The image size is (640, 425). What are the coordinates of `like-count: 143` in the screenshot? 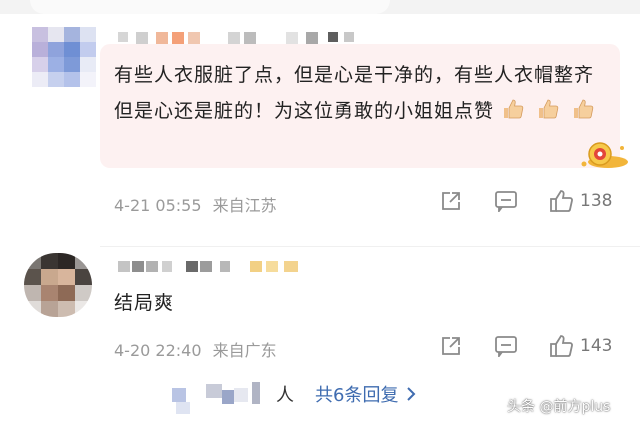 It's located at (596, 346).